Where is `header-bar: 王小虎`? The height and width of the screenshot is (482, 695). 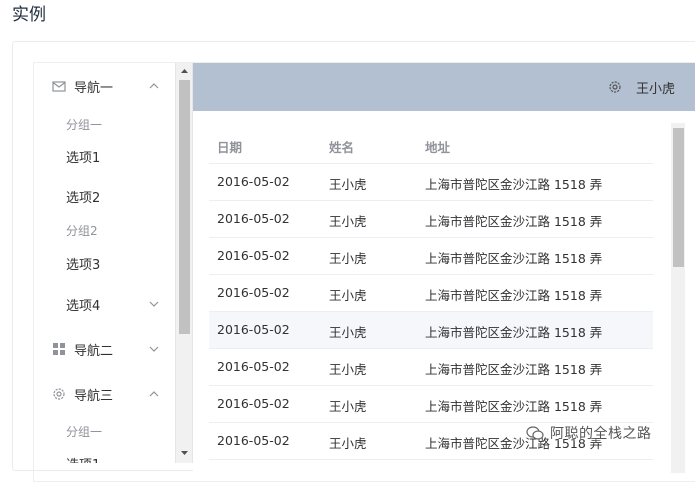 header-bar: 王小虎 is located at coordinates (444, 87).